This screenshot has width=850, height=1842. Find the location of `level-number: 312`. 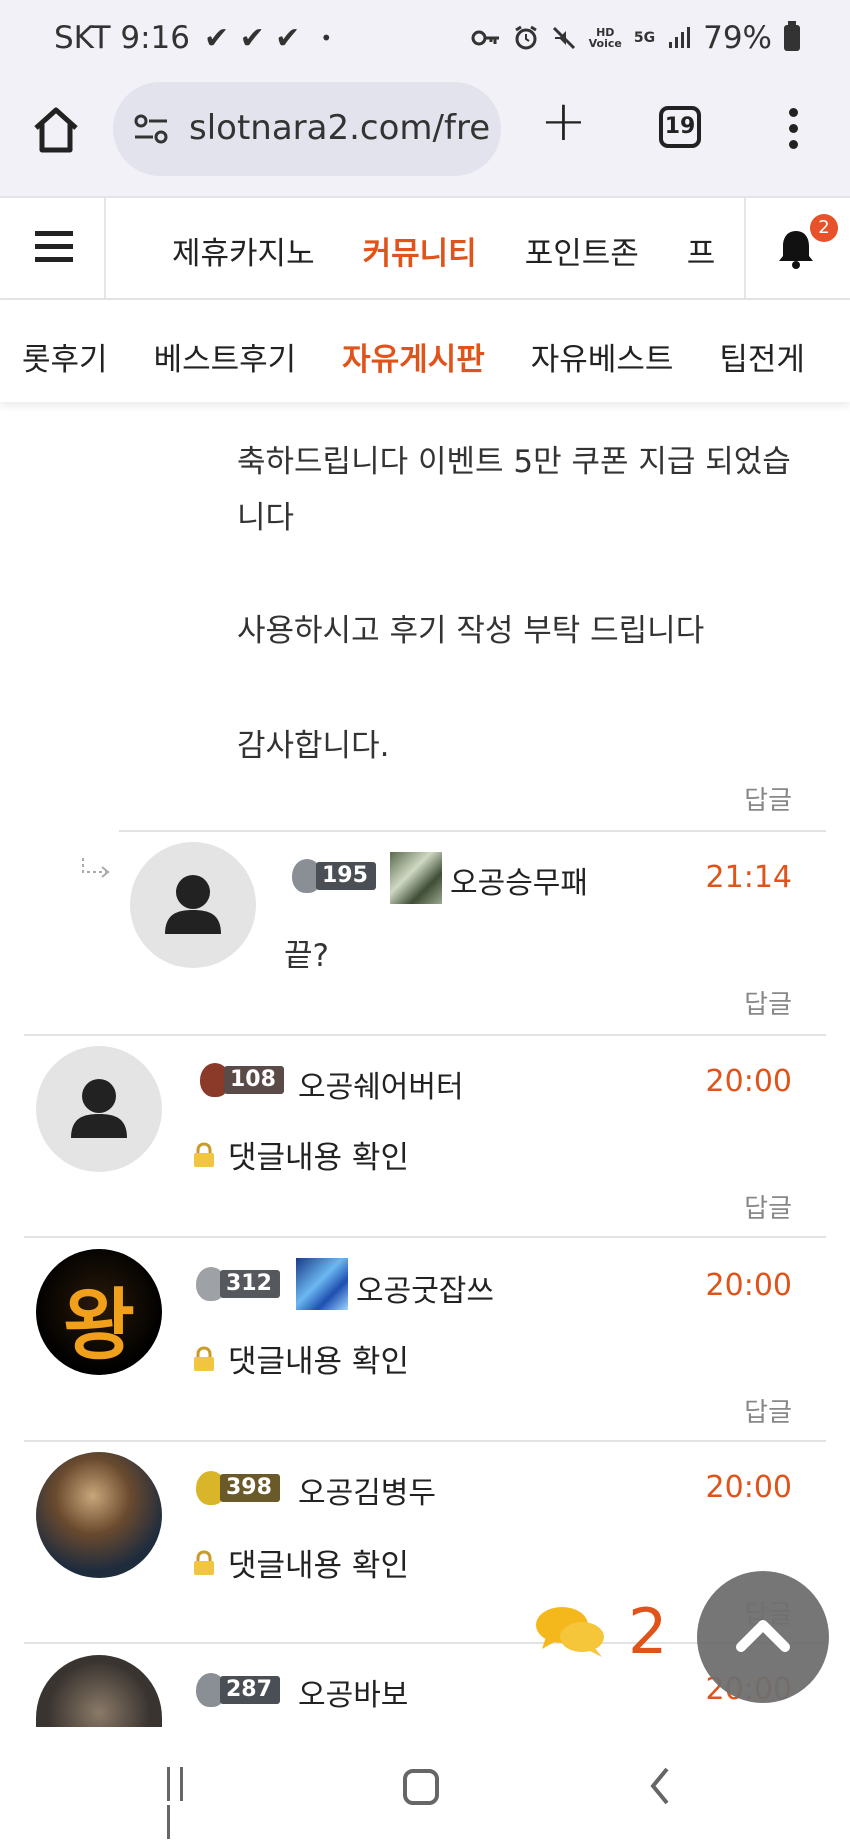

level-number: 312 is located at coordinates (250, 1284).